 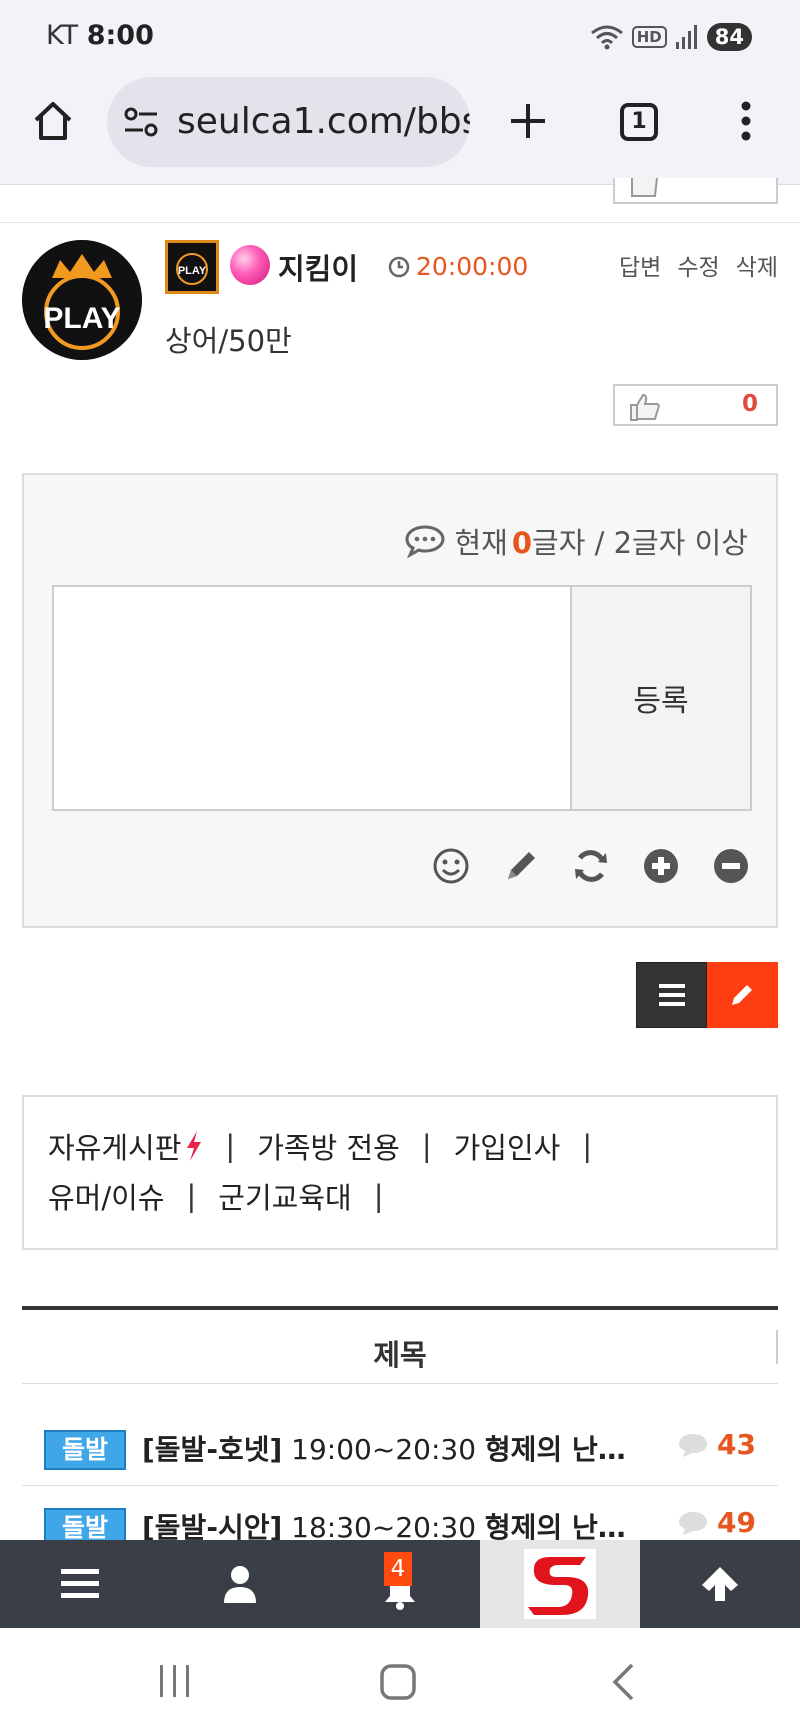 I want to click on like-count: 0, so click(x=749, y=404).